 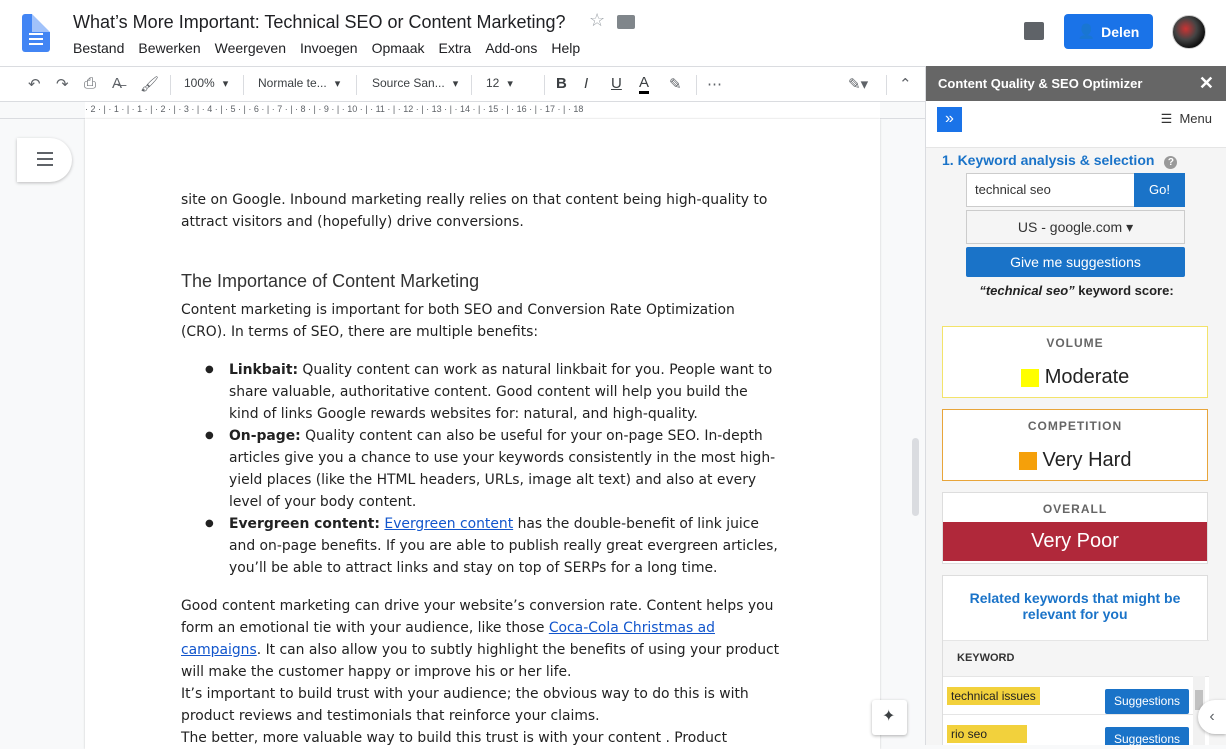 What do you see at coordinates (1027, 460) in the screenshot?
I see `competition-swatch` at bounding box center [1027, 460].